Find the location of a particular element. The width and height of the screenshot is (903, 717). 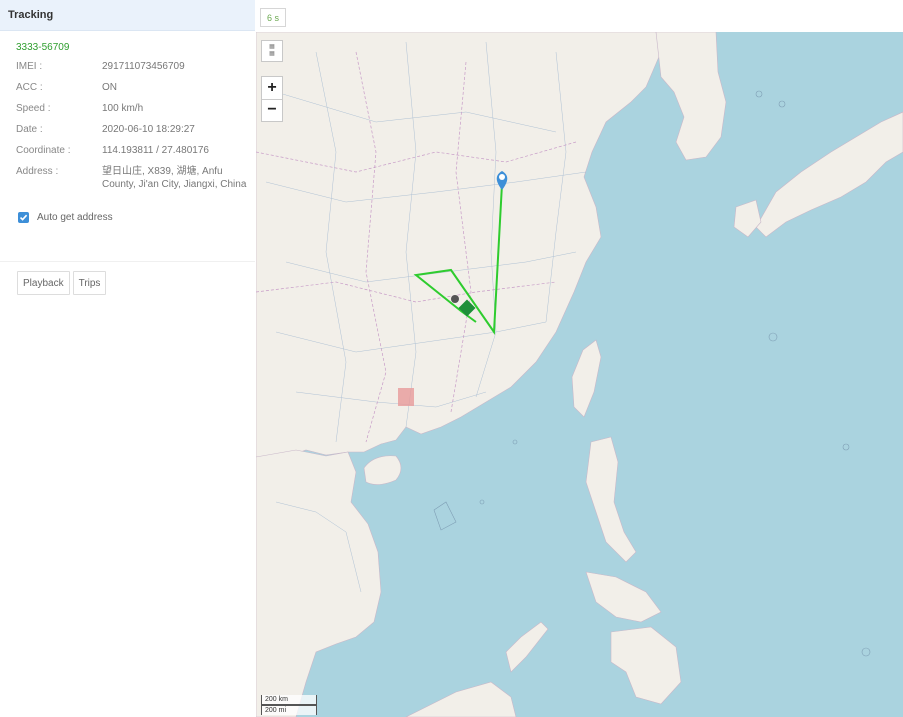

zoom-out-button: − is located at coordinates (272, 110).